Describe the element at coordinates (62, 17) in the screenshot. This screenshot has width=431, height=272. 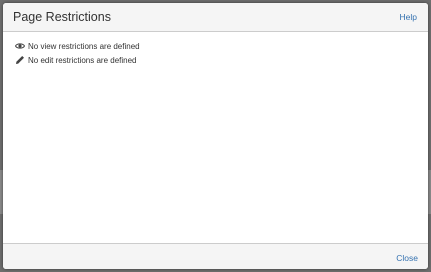
I see `dialog-title: Page Restrictions` at that location.